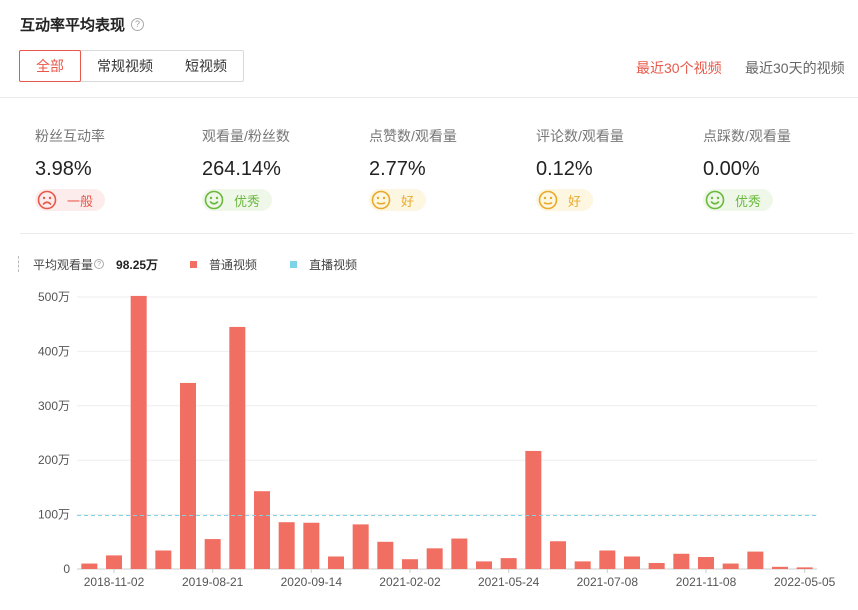  What do you see at coordinates (63, 169) in the screenshot?
I see `metric-value: 3.98%` at bounding box center [63, 169].